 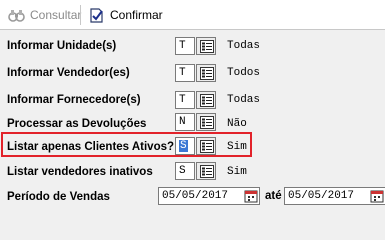 I want to click on fornecedores-input: T, so click(x=185, y=100).